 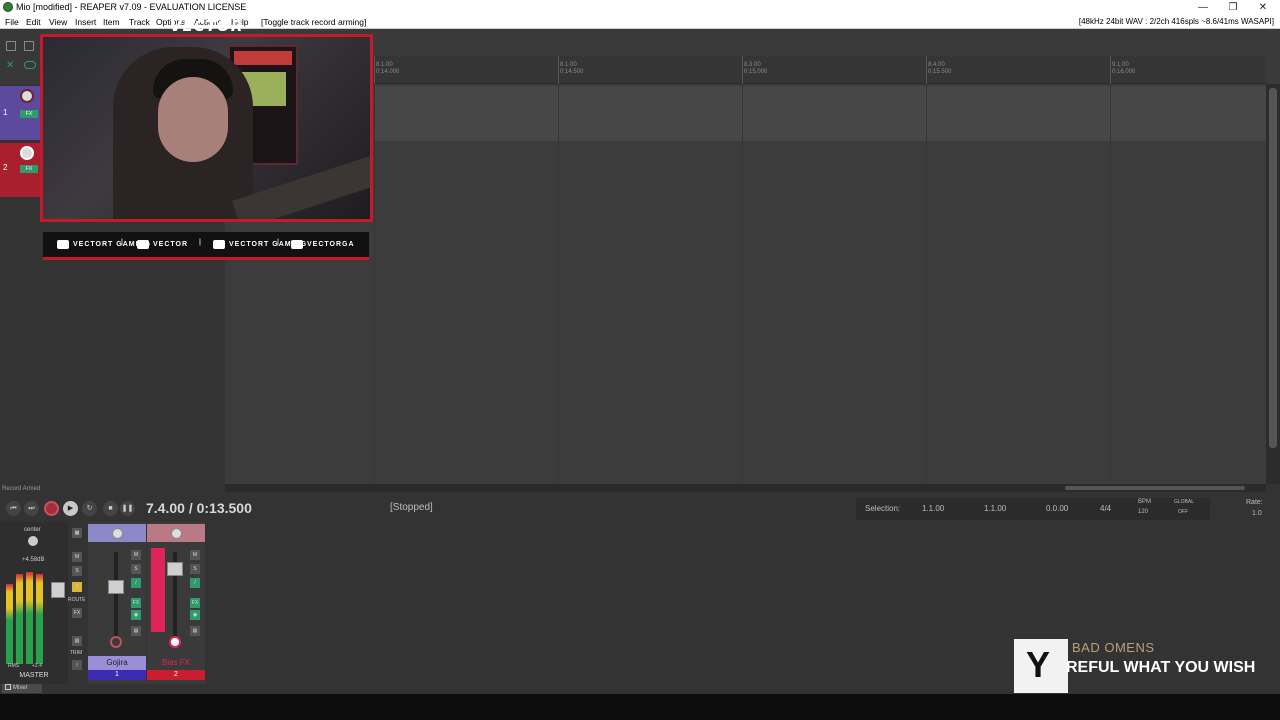 I want to click on new-project-icon, so click(x=11, y=46).